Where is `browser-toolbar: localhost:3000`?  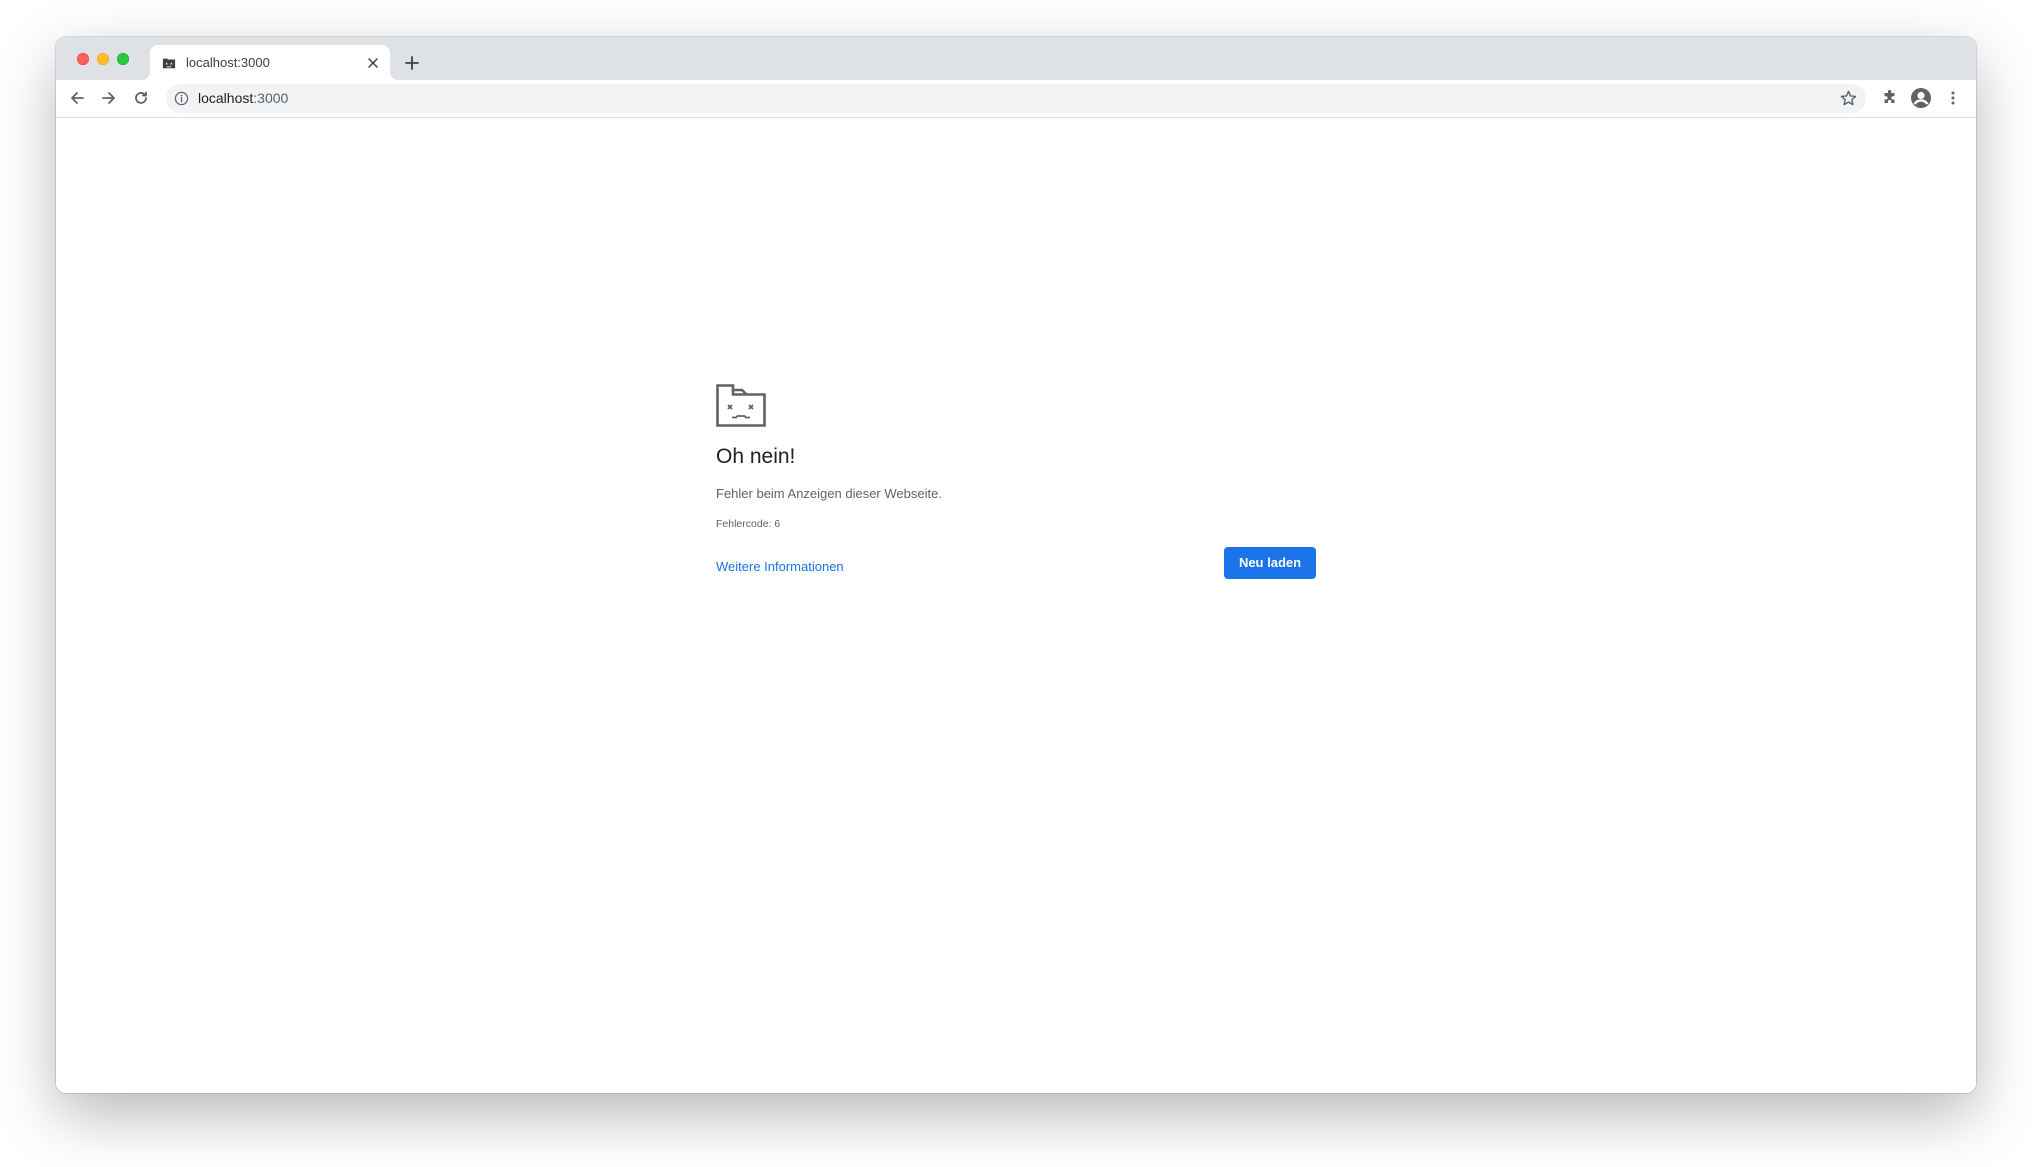
browser-toolbar: localhost:3000 is located at coordinates (1016, 99).